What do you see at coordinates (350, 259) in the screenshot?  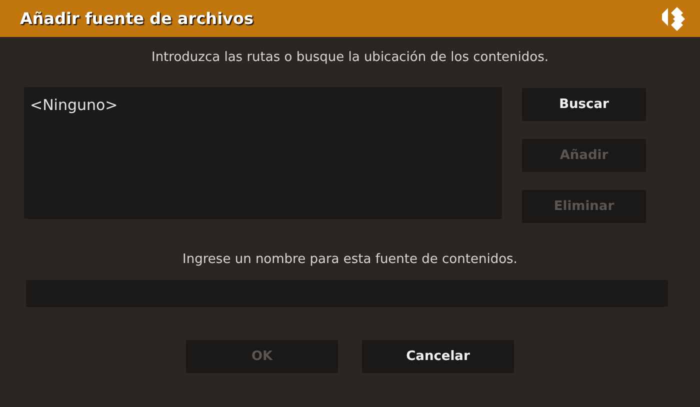 I see `instruction-text: Ingrese un nombre para esta fuente de contenidos.` at bounding box center [350, 259].